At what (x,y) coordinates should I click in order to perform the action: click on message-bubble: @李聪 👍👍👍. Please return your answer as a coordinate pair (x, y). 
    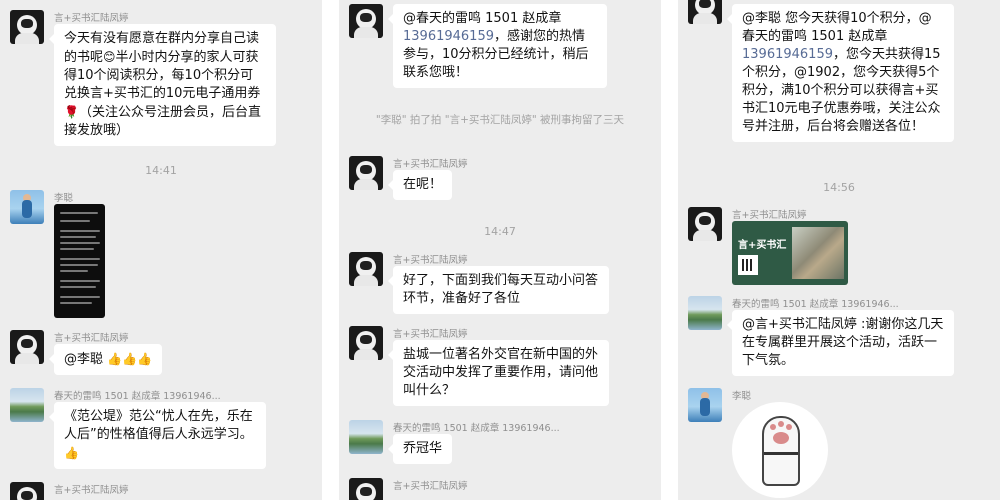
    Looking at the image, I should click on (105, 359).